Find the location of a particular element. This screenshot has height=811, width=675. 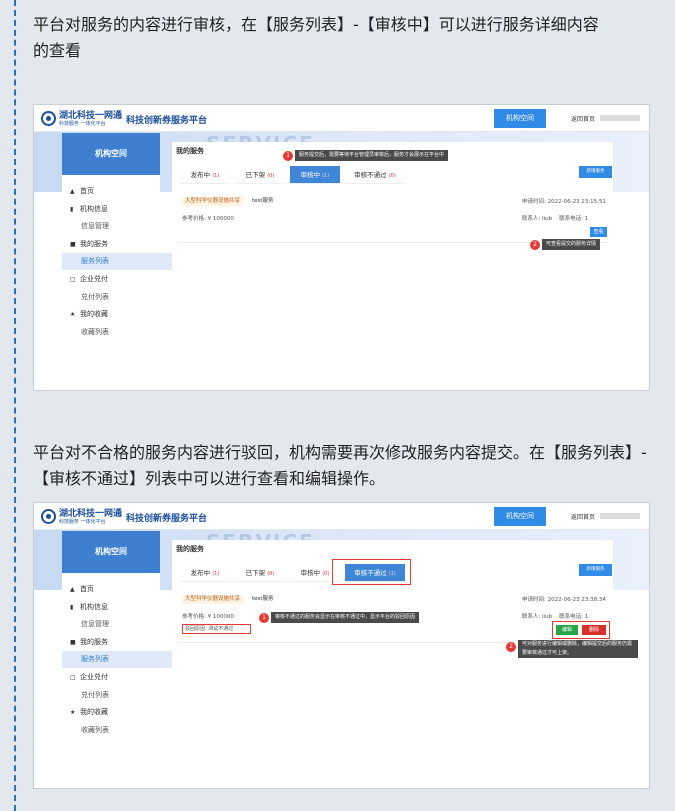

request-time: 申请时间: 2022-06-23 23:15:51 is located at coordinates (564, 202).